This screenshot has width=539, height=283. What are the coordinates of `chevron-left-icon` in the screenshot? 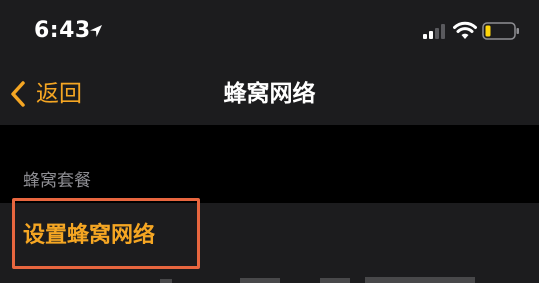 It's located at (18, 94).